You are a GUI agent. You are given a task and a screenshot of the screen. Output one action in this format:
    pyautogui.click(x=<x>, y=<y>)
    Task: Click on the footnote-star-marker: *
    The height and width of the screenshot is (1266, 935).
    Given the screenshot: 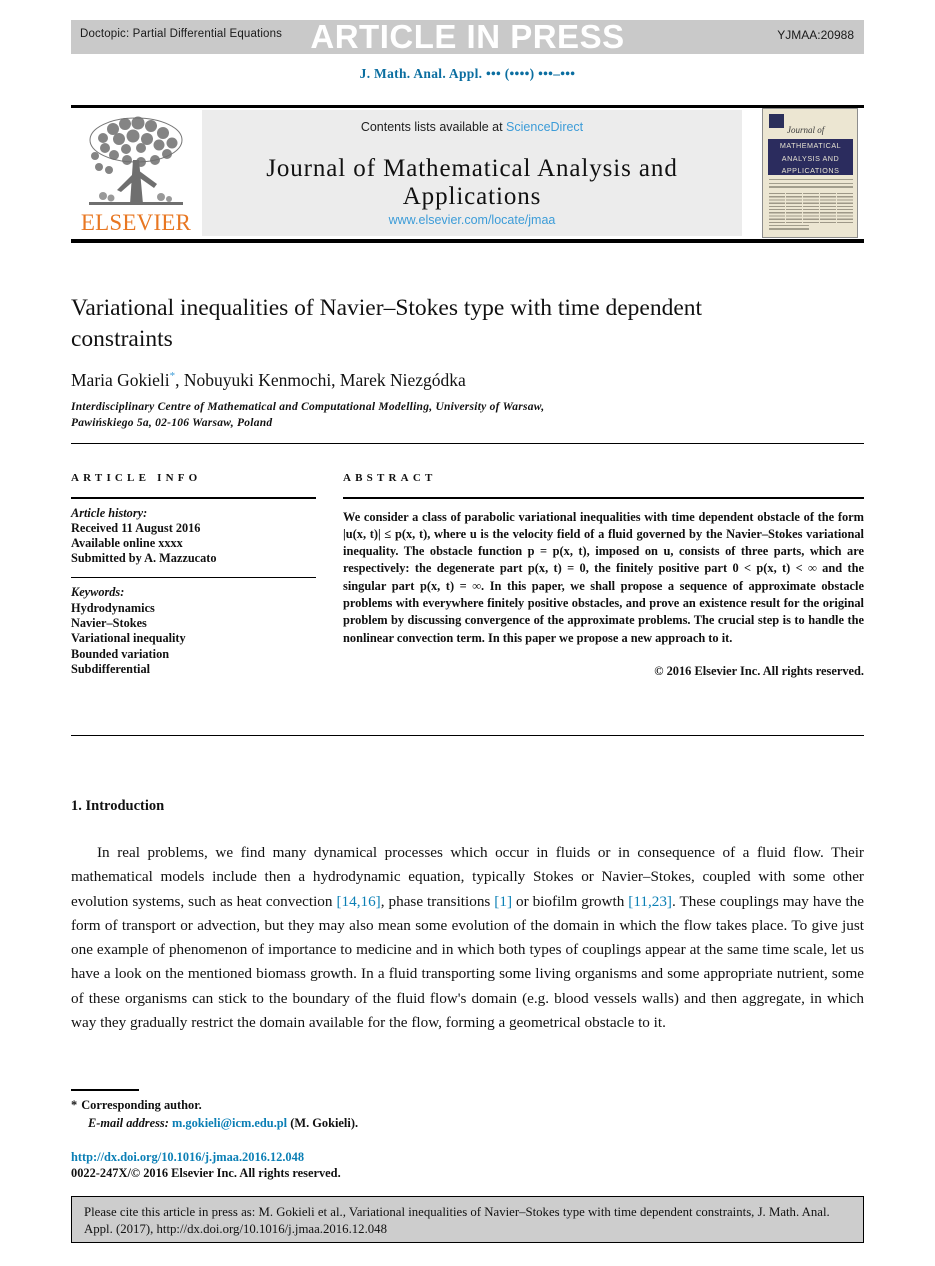 What is the action you would take?
    pyautogui.click(x=74, y=1105)
    